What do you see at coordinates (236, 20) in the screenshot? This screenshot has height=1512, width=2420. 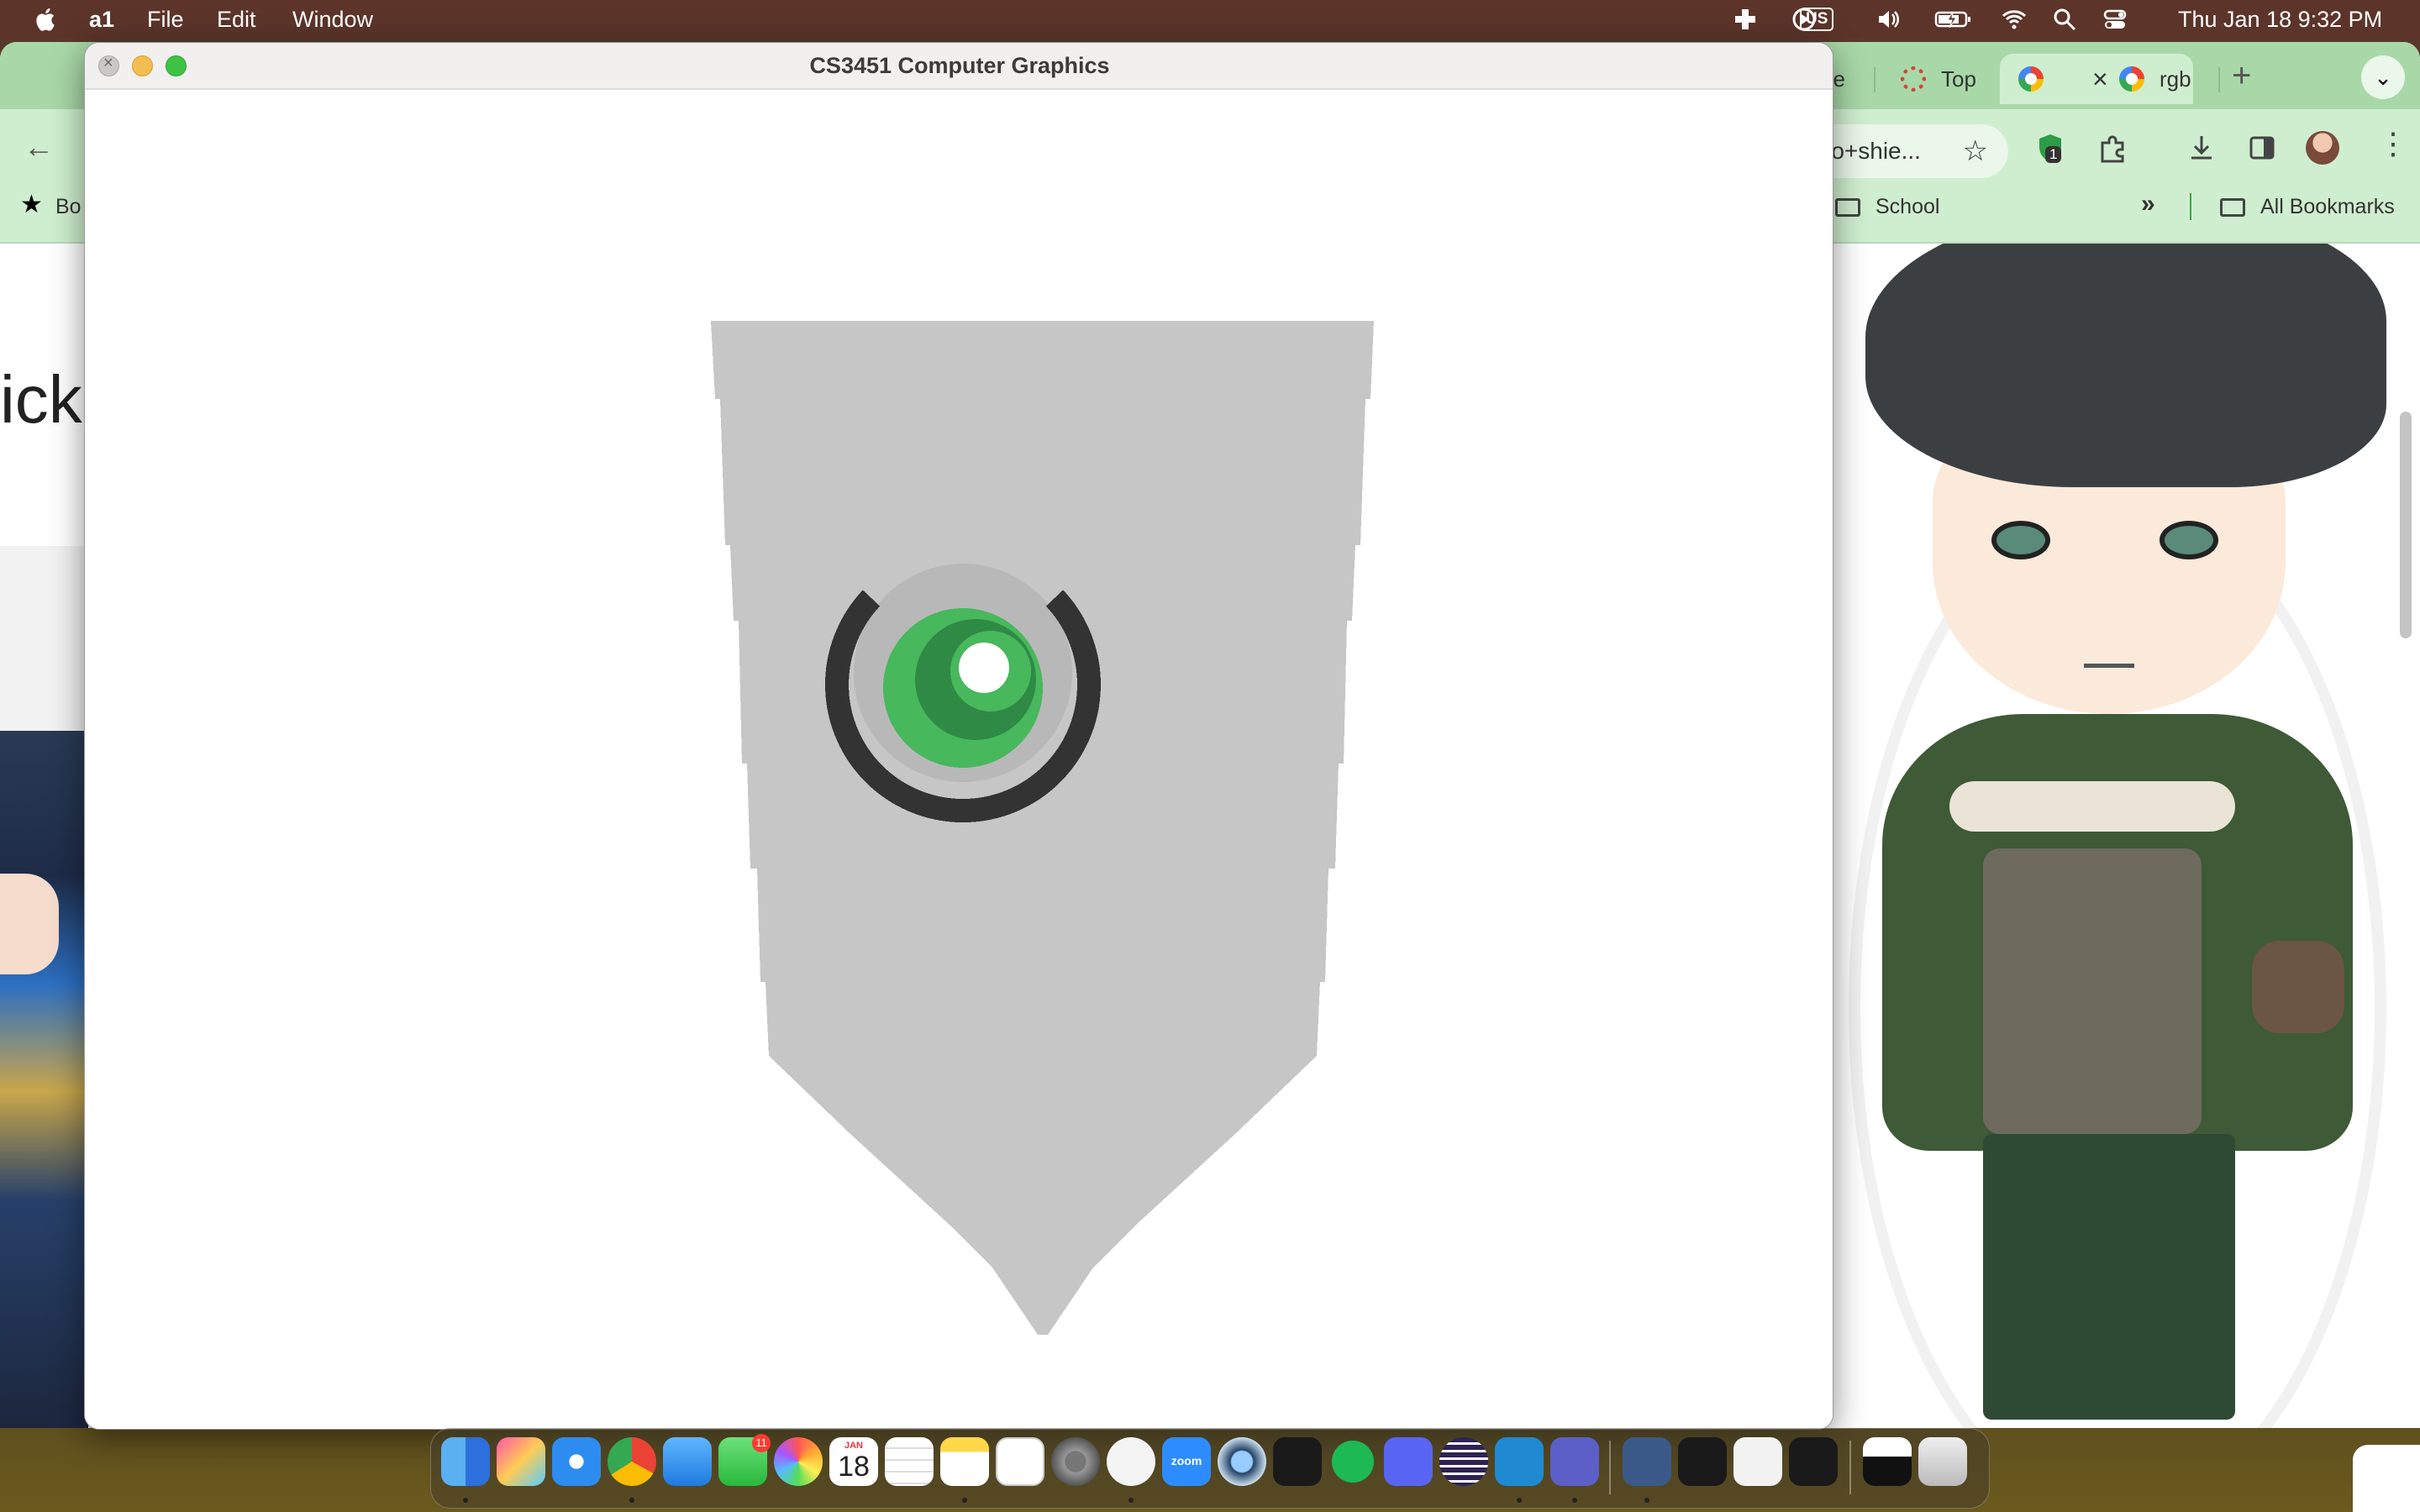 I see `menu-edit: Edit` at bounding box center [236, 20].